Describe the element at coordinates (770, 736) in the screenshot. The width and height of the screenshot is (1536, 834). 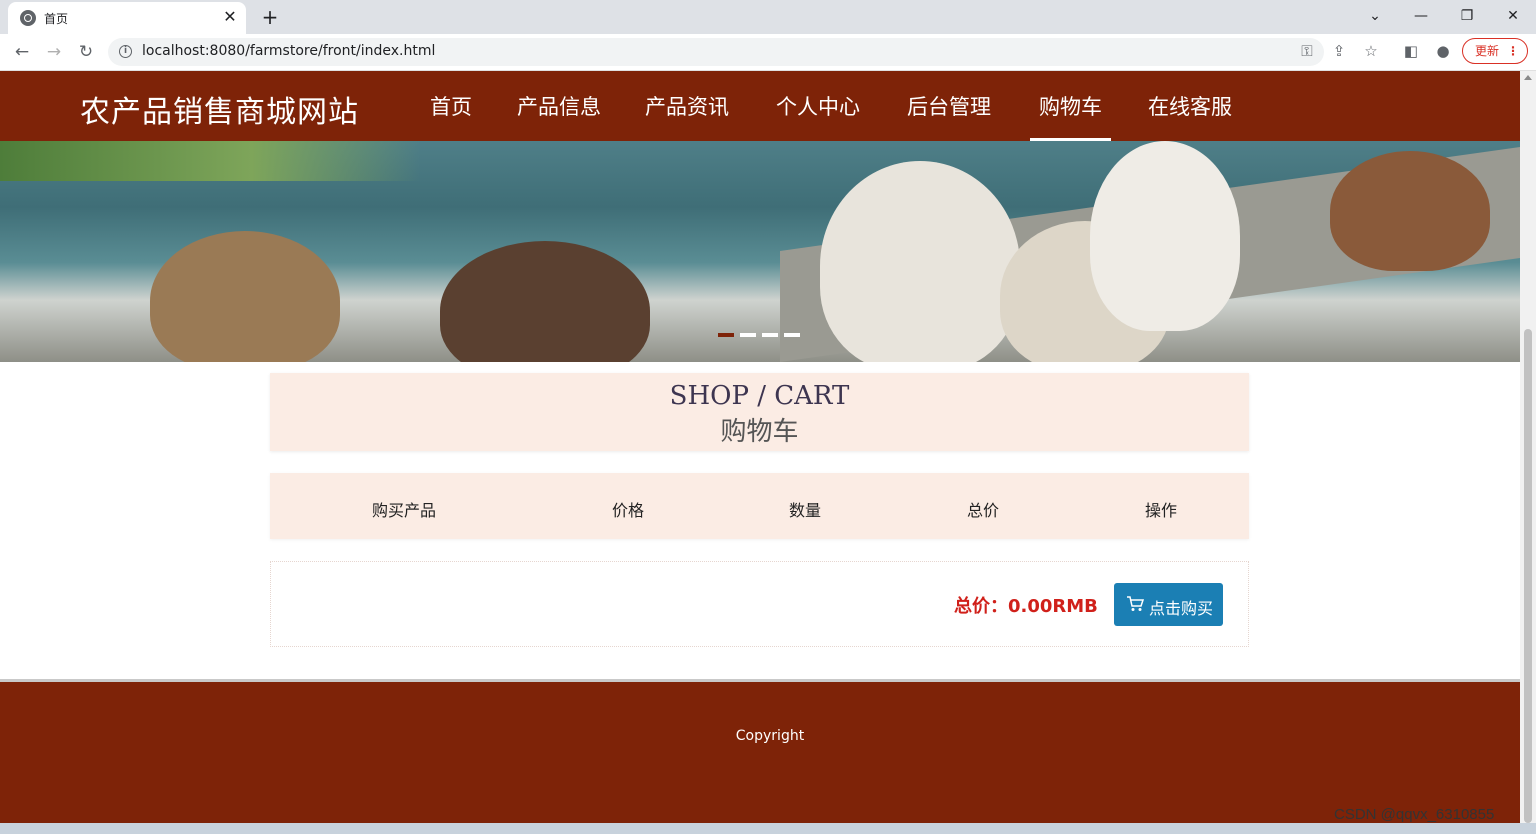
I see `copyright-text: Copyright` at that location.